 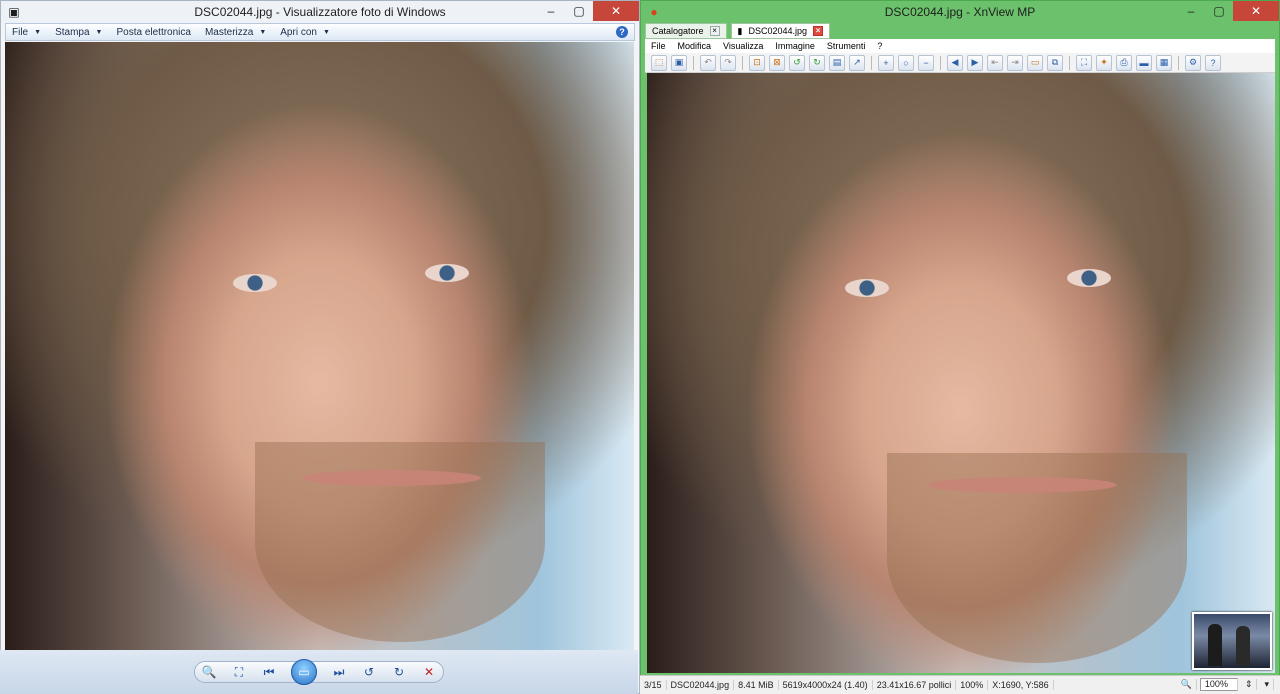 I want to click on wallpaper-icon: ▦, so click(x=1164, y=62).